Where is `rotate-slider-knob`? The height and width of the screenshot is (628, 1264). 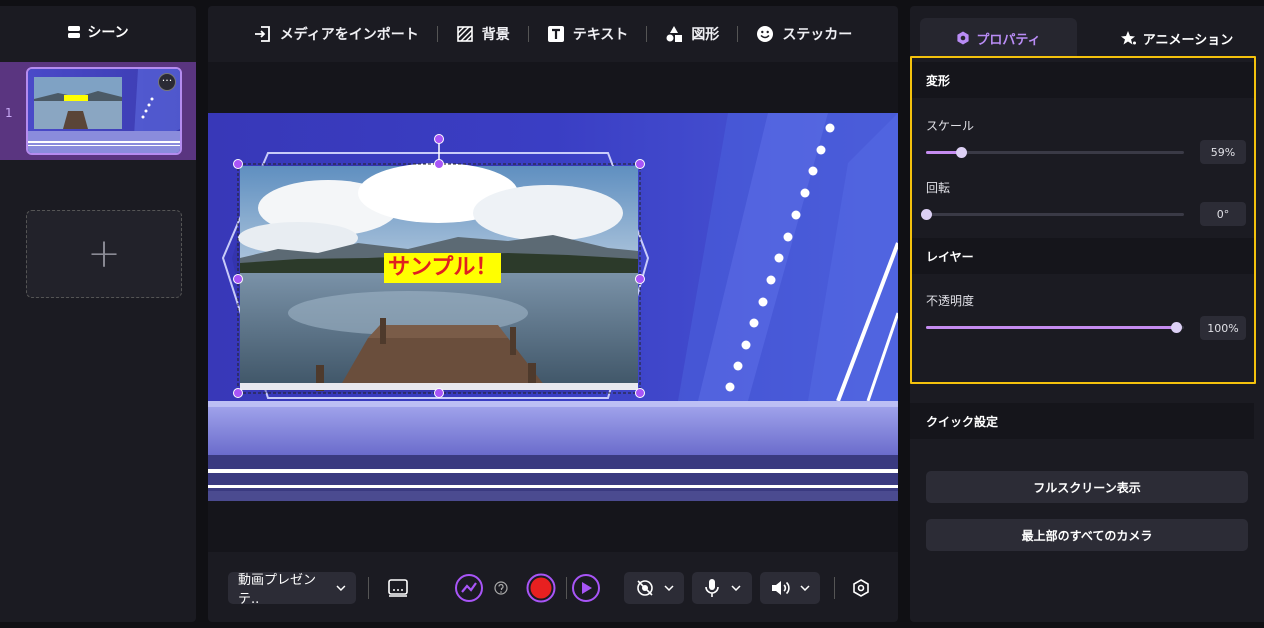
rotate-slider-knob is located at coordinates (926, 214).